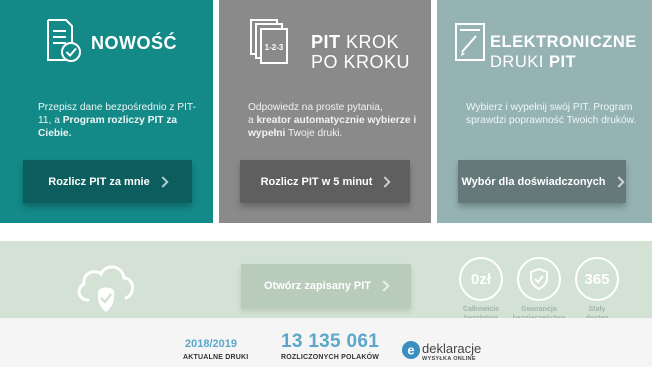 Image resolution: width=652 pixels, height=367 pixels. I want to click on rozlicz-5-minut-button: Rozlicz PIT w 5 minut, so click(325, 181).